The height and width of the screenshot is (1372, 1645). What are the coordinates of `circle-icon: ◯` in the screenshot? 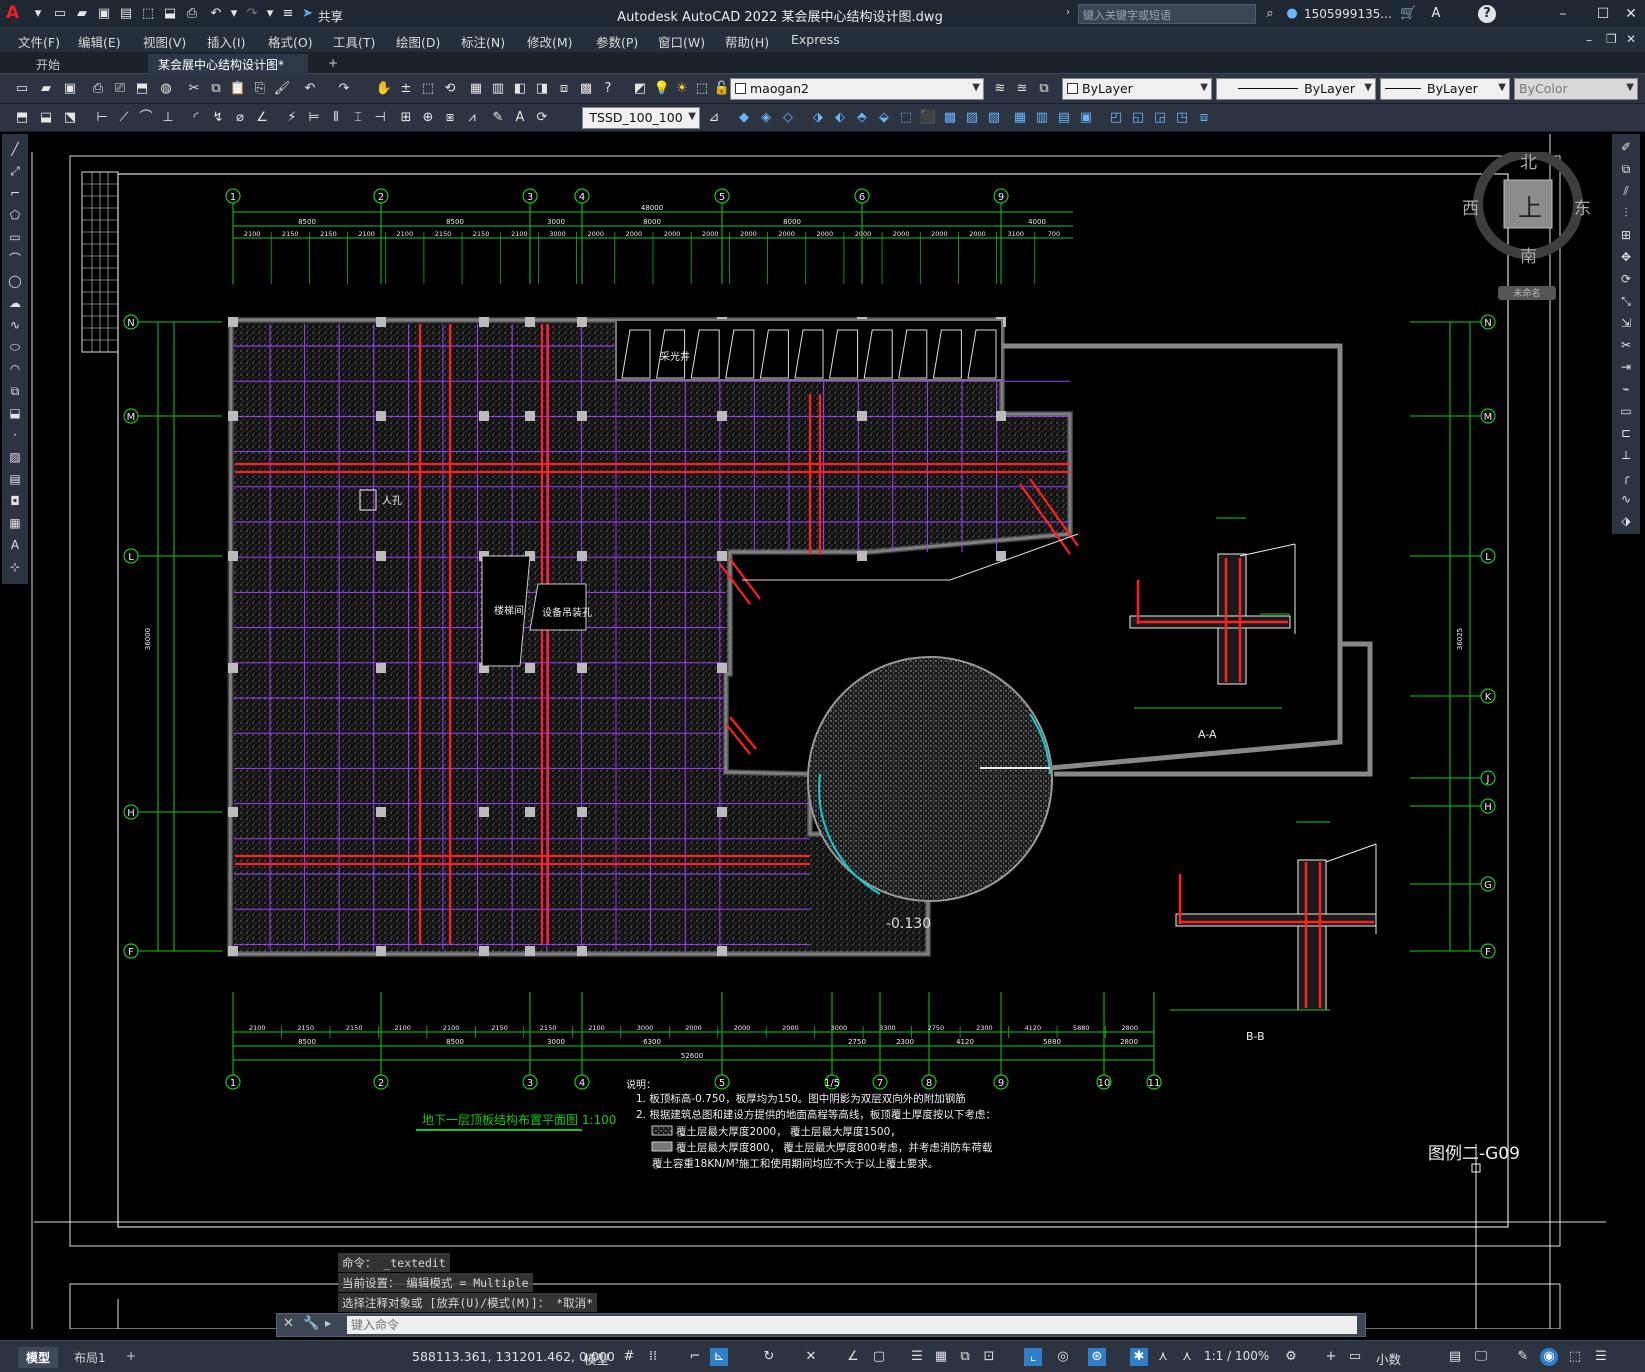 It's located at (15, 281).